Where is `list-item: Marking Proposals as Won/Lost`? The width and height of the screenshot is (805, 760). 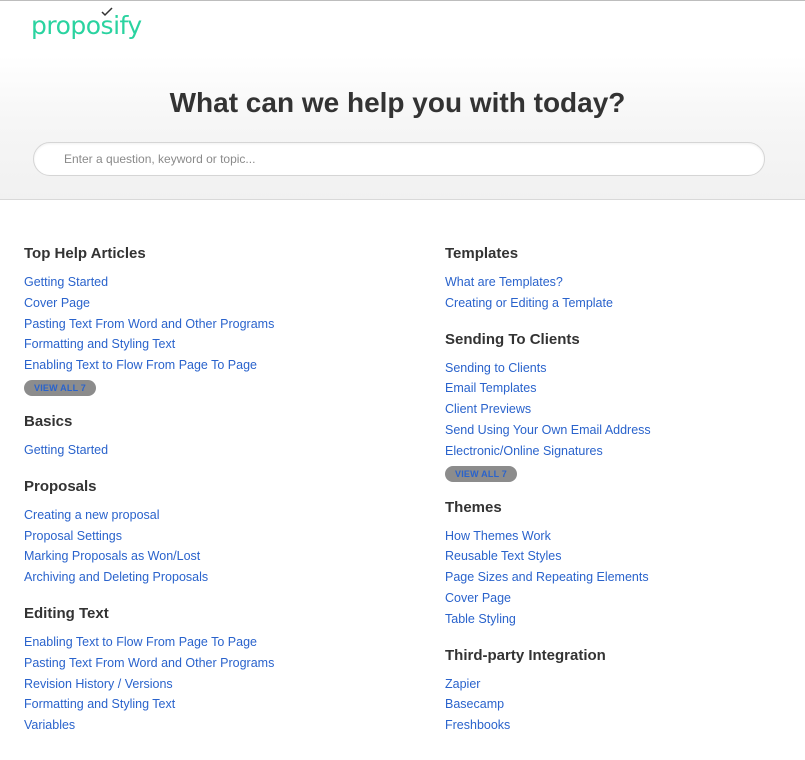 list-item: Marking Proposals as Won/Lost is located at coordinates (214, 556).